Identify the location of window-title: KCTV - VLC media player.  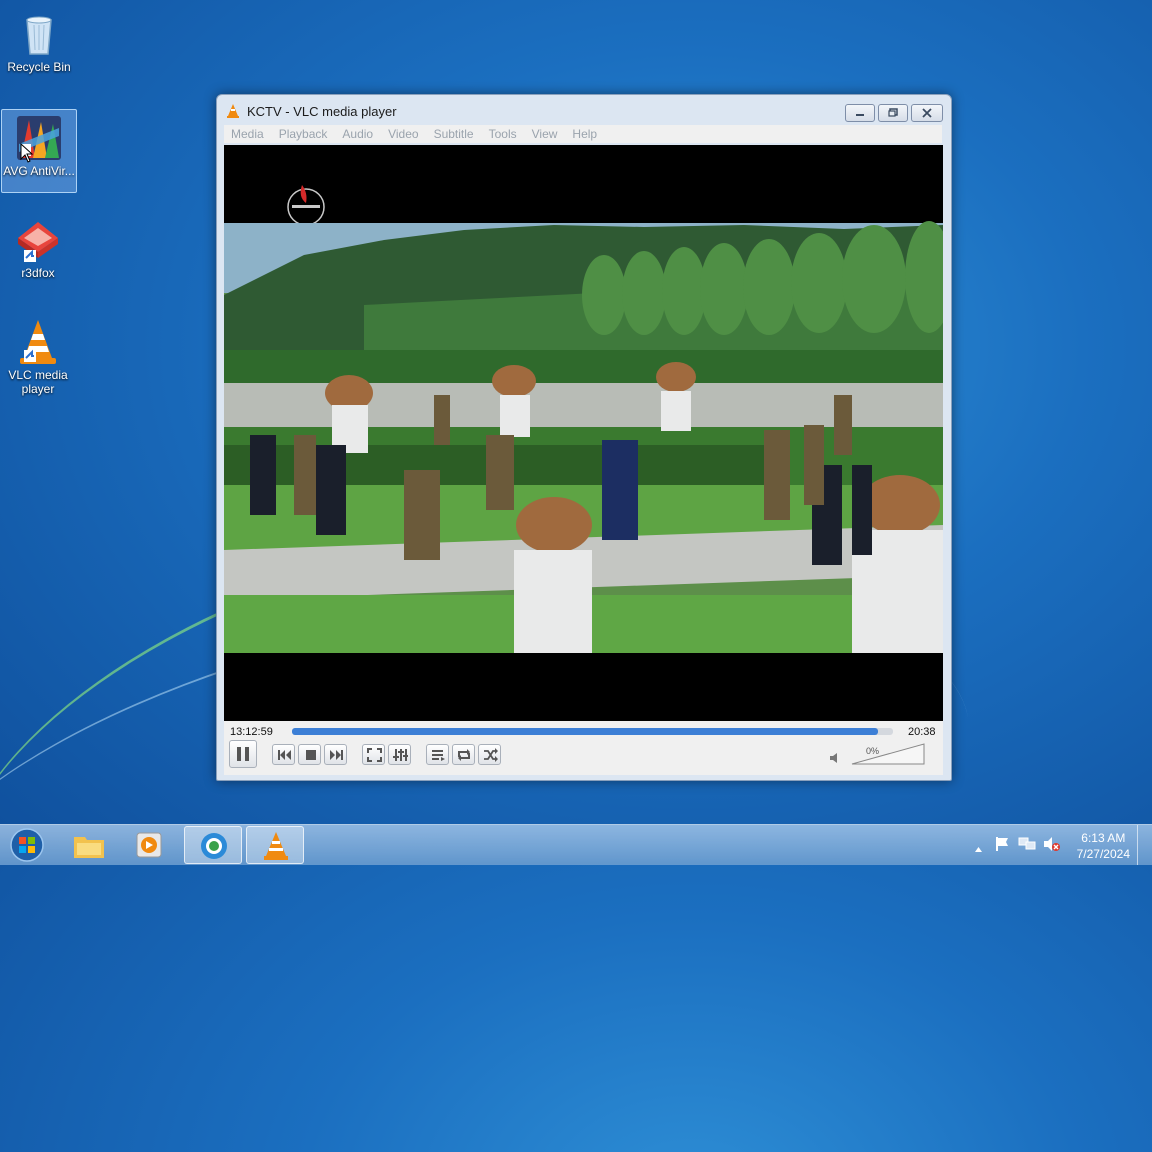
(322, 111).